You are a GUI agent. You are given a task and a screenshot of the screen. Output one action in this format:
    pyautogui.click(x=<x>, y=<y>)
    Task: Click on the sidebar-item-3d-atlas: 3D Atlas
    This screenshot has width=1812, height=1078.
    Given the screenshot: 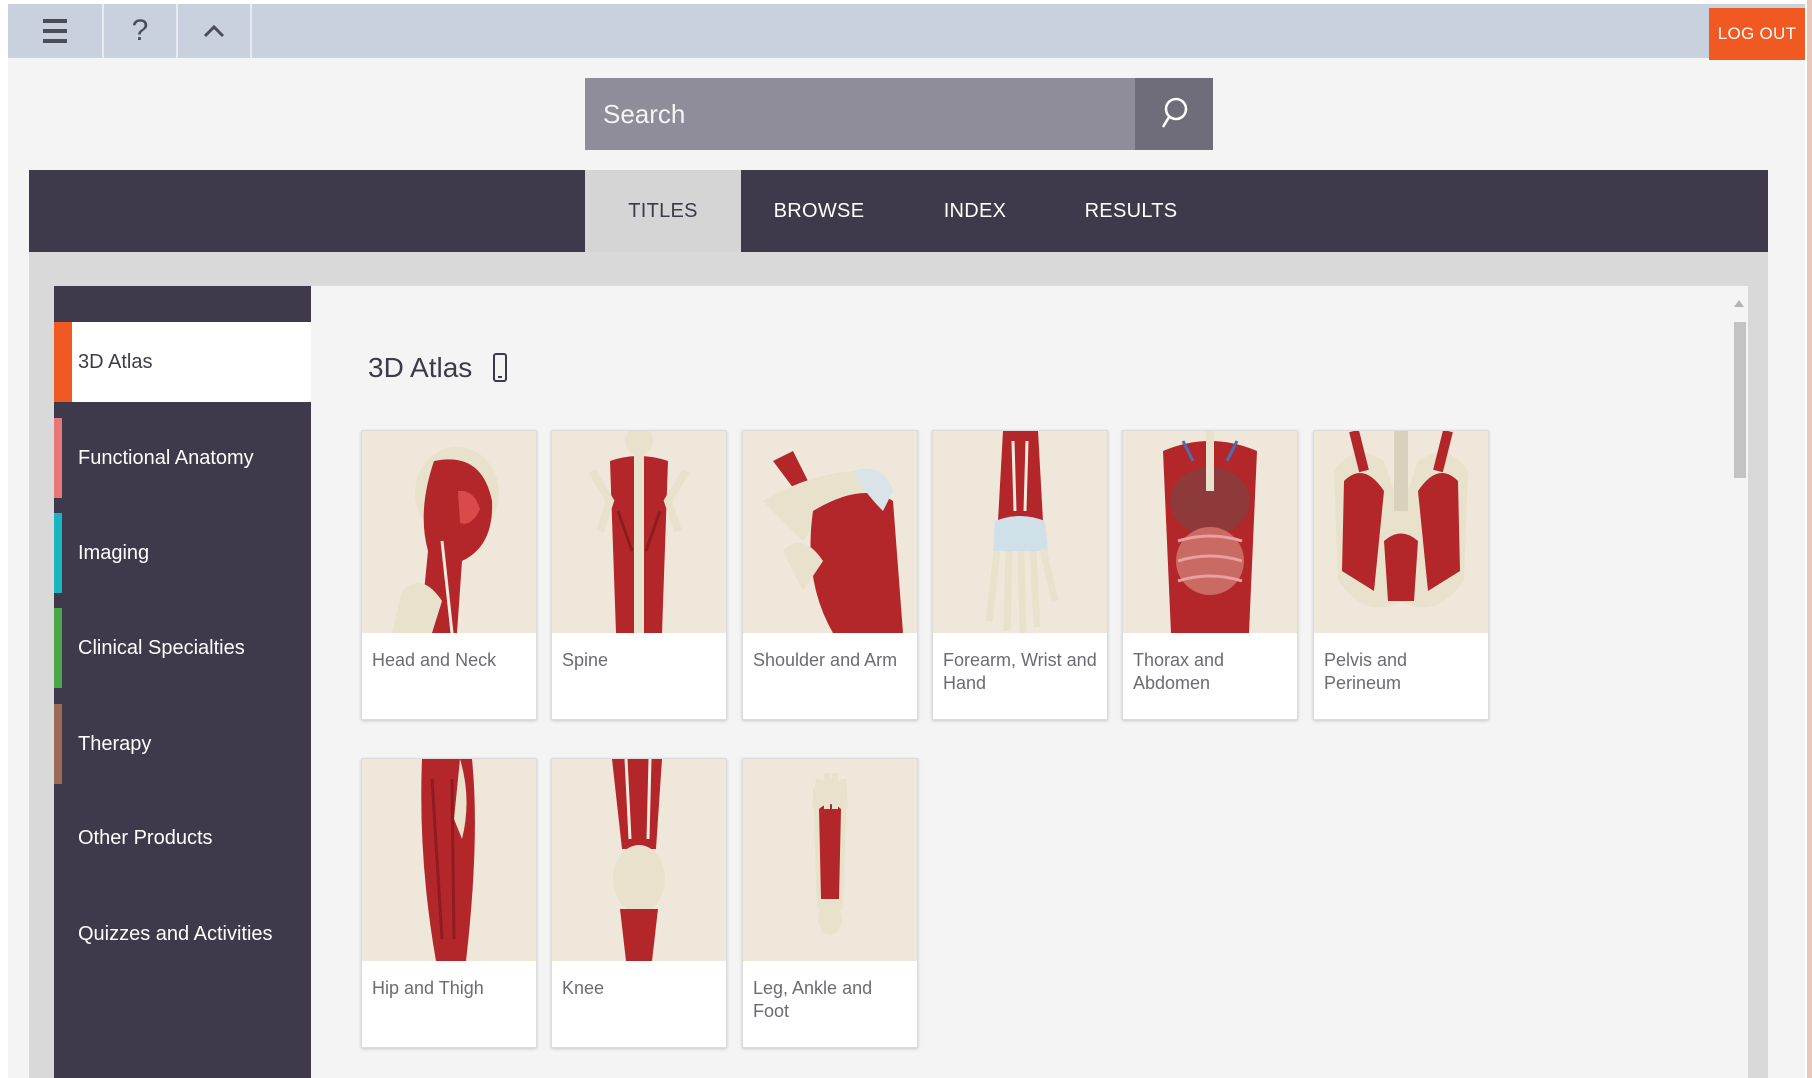 What is the action you would take?
    pyautogui.click(x=182, y=362)
    